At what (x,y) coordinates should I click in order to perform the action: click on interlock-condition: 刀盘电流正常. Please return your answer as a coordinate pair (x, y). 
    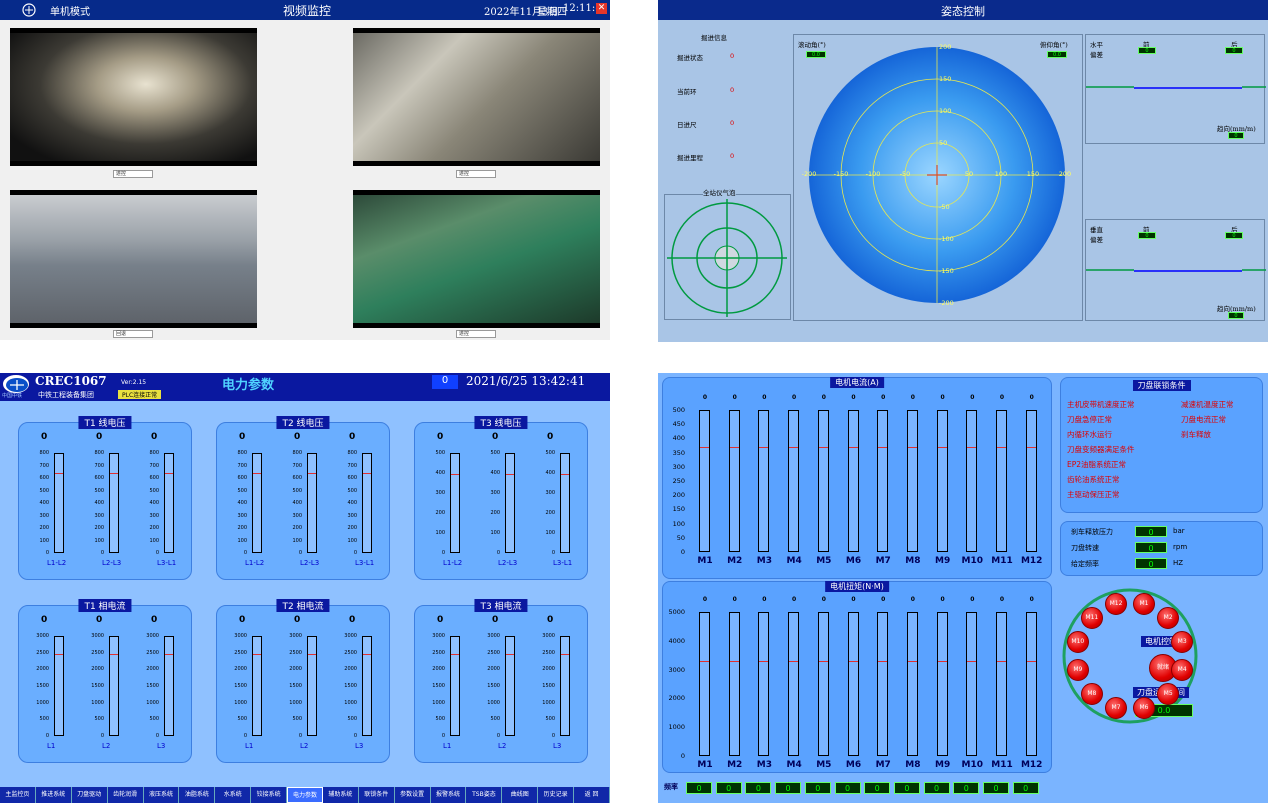
    Looking at the image, I should click on (1203, 419).